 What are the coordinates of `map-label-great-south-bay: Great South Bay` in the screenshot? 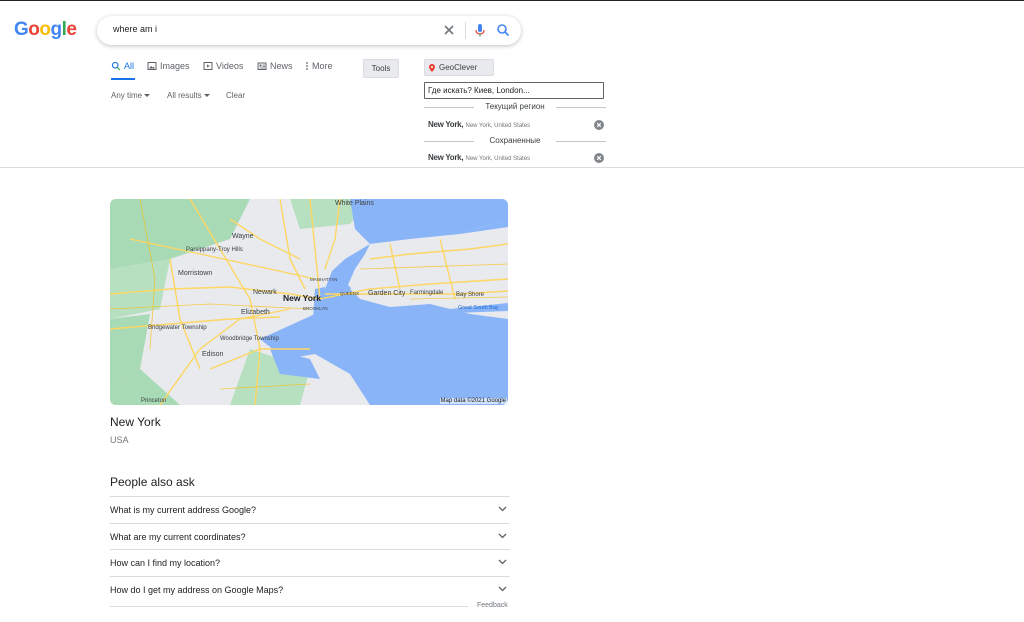 It's located at (478, 308).